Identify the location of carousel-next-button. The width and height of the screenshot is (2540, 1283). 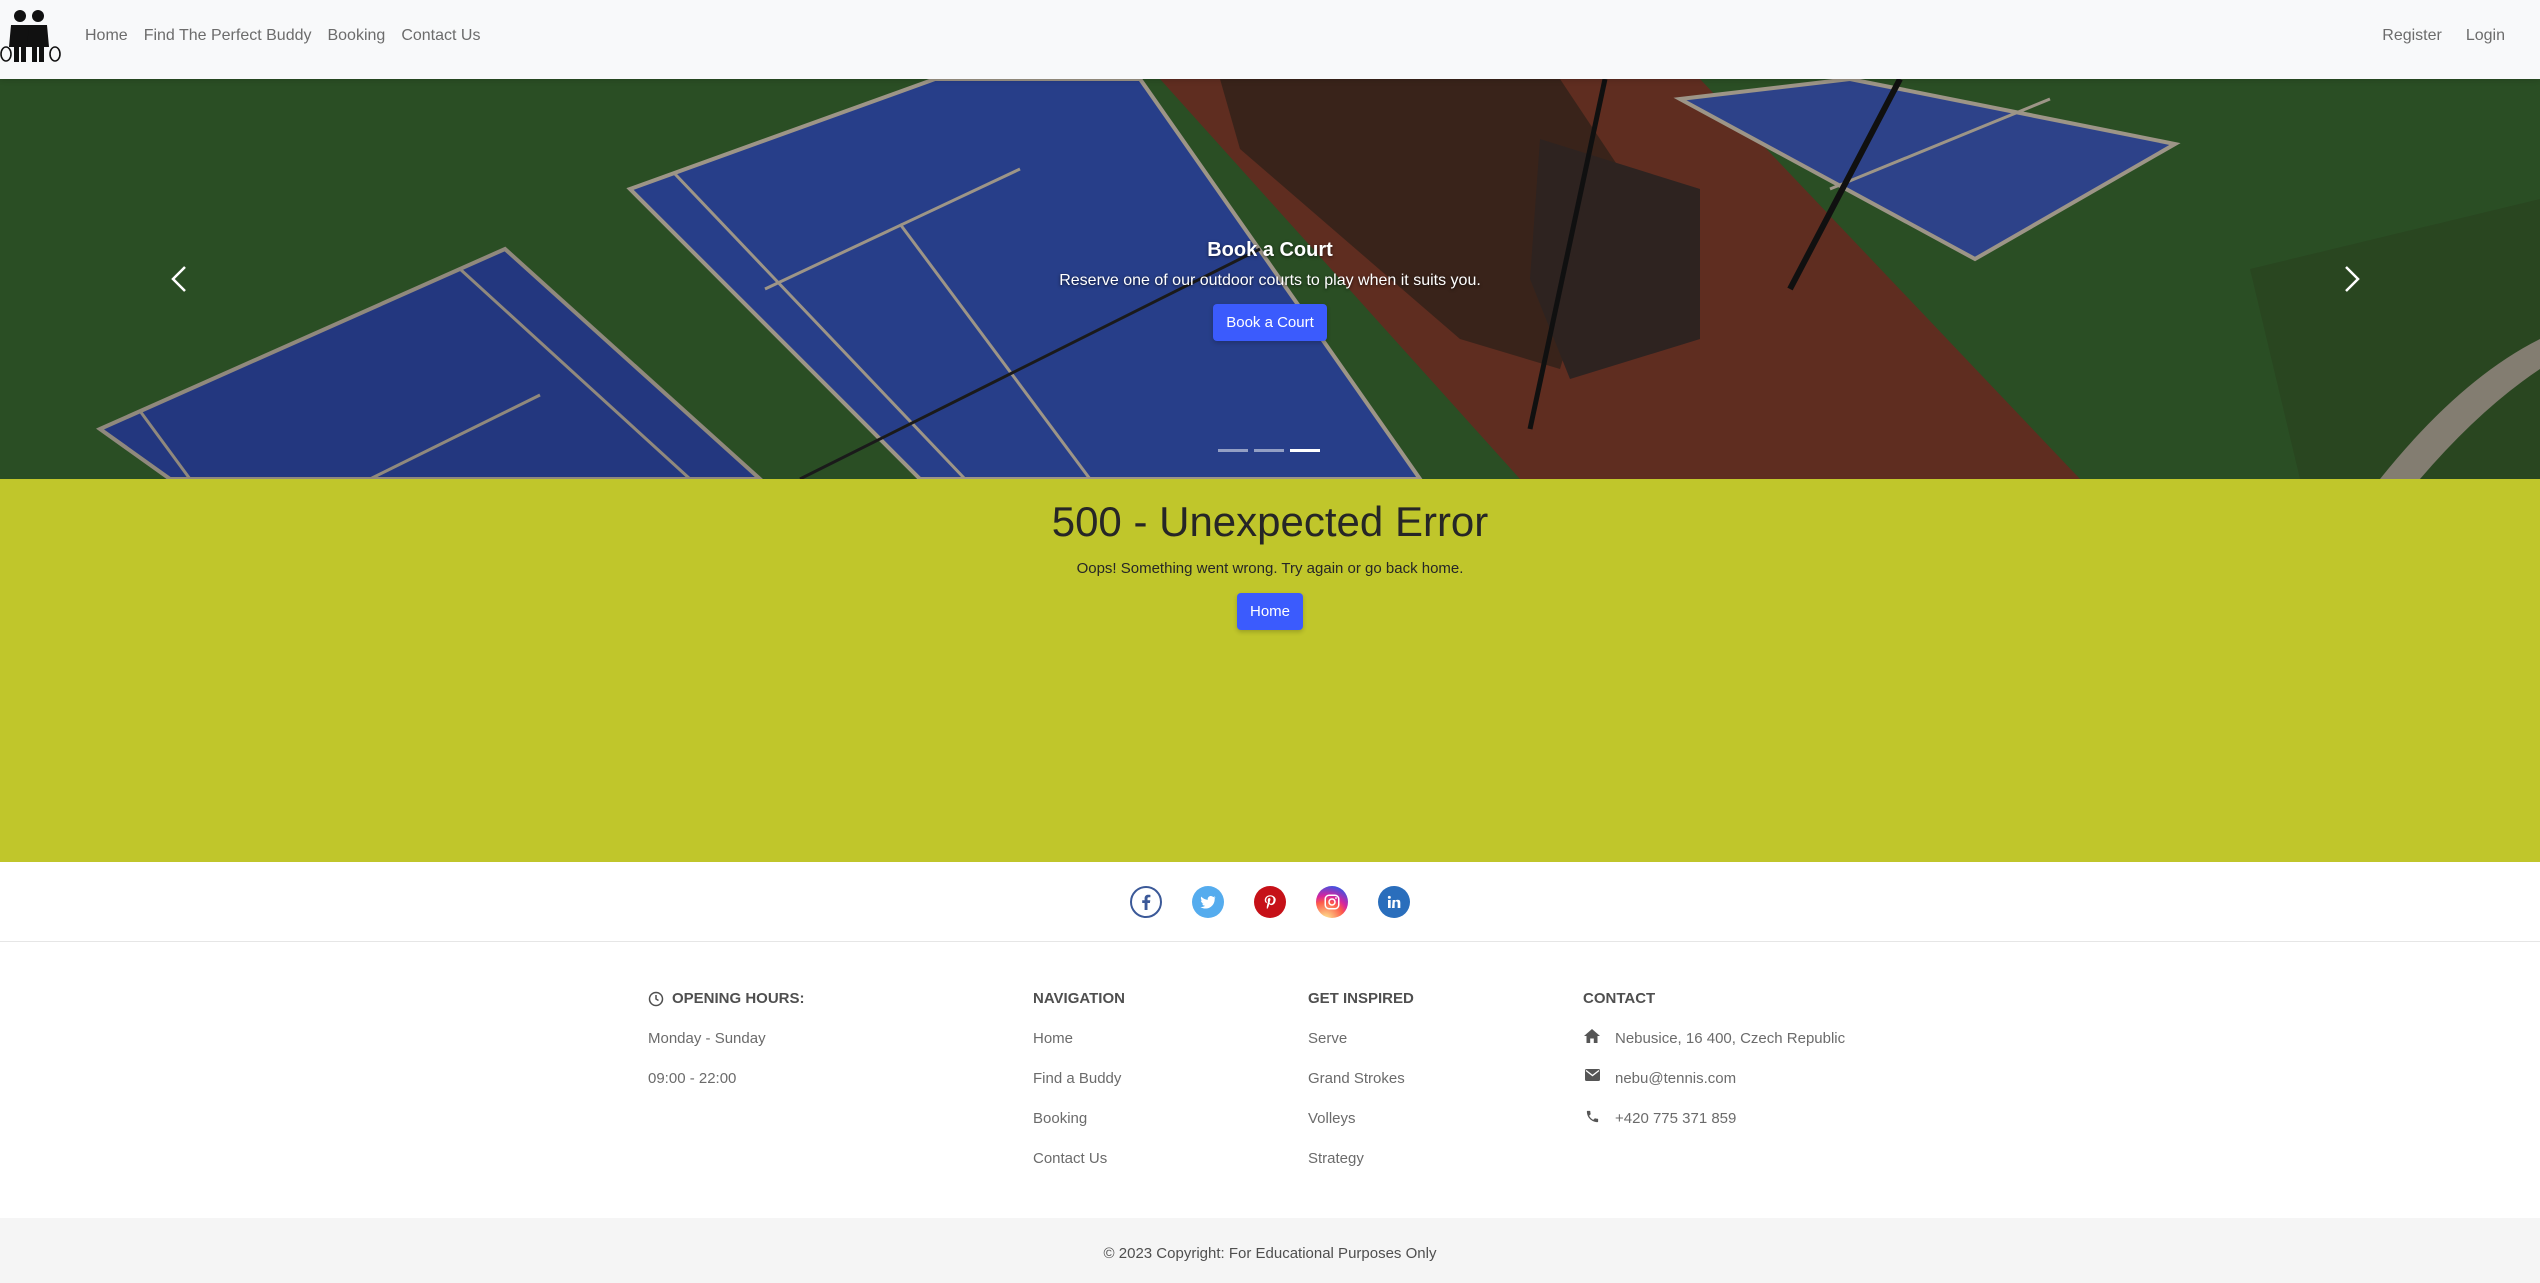
(2350, 279).